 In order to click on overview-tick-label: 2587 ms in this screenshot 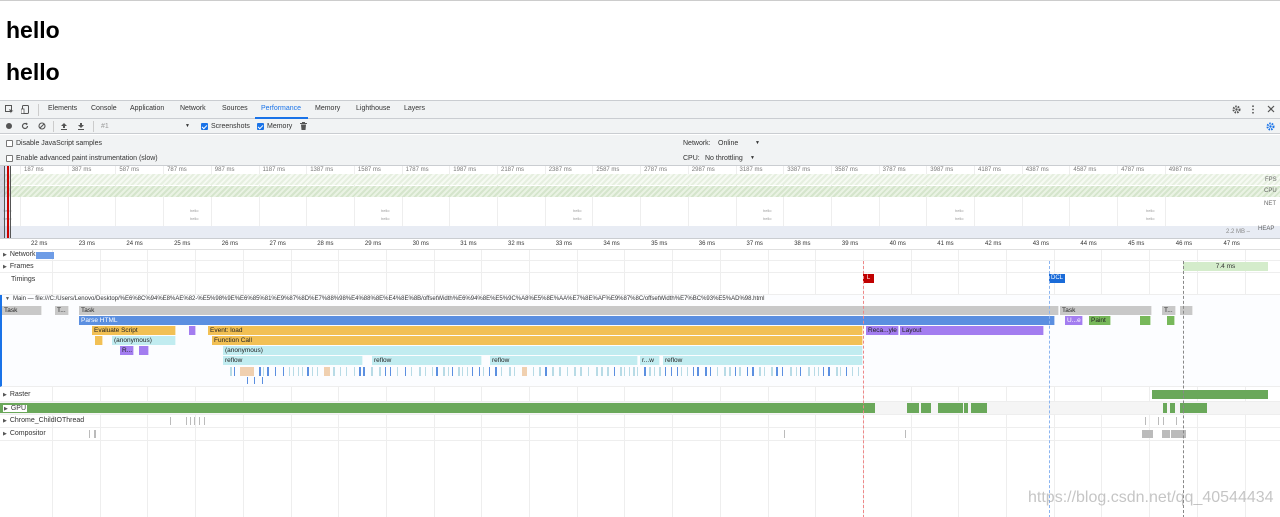, I will do `click(608, 170)`.